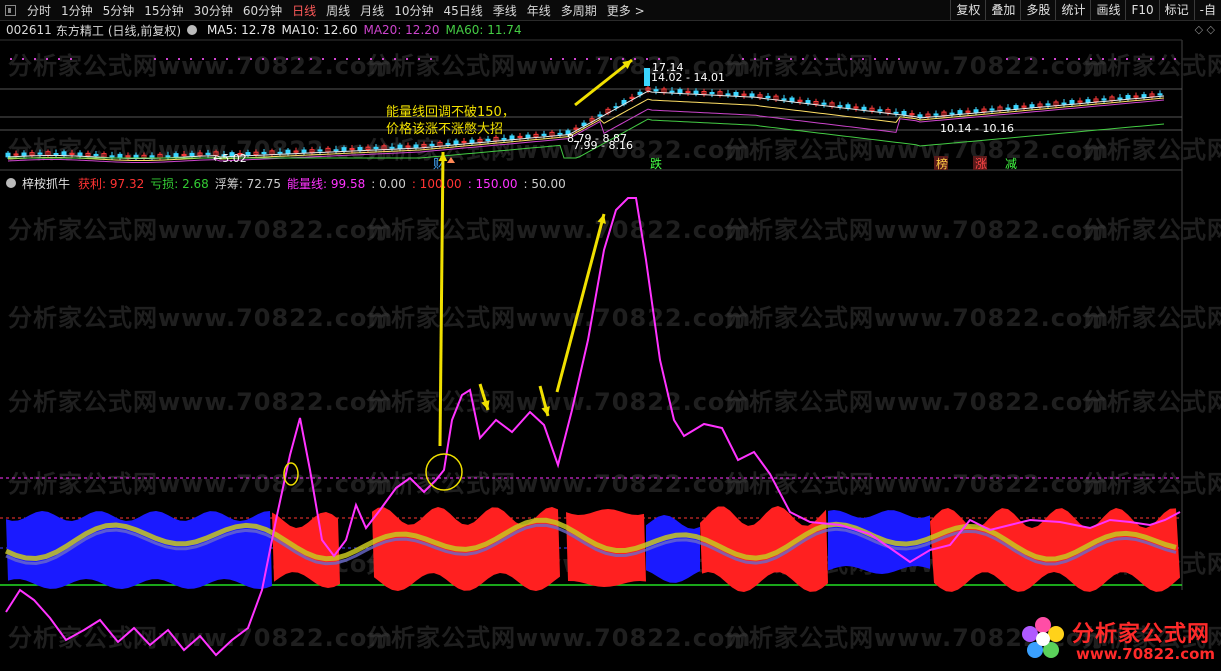 Image resolution: width=1221 pixels, height=671 pixels. Describe the element at coordinates (11, 183) in the screenshot. I see `indicator-settings-icon` at that location.